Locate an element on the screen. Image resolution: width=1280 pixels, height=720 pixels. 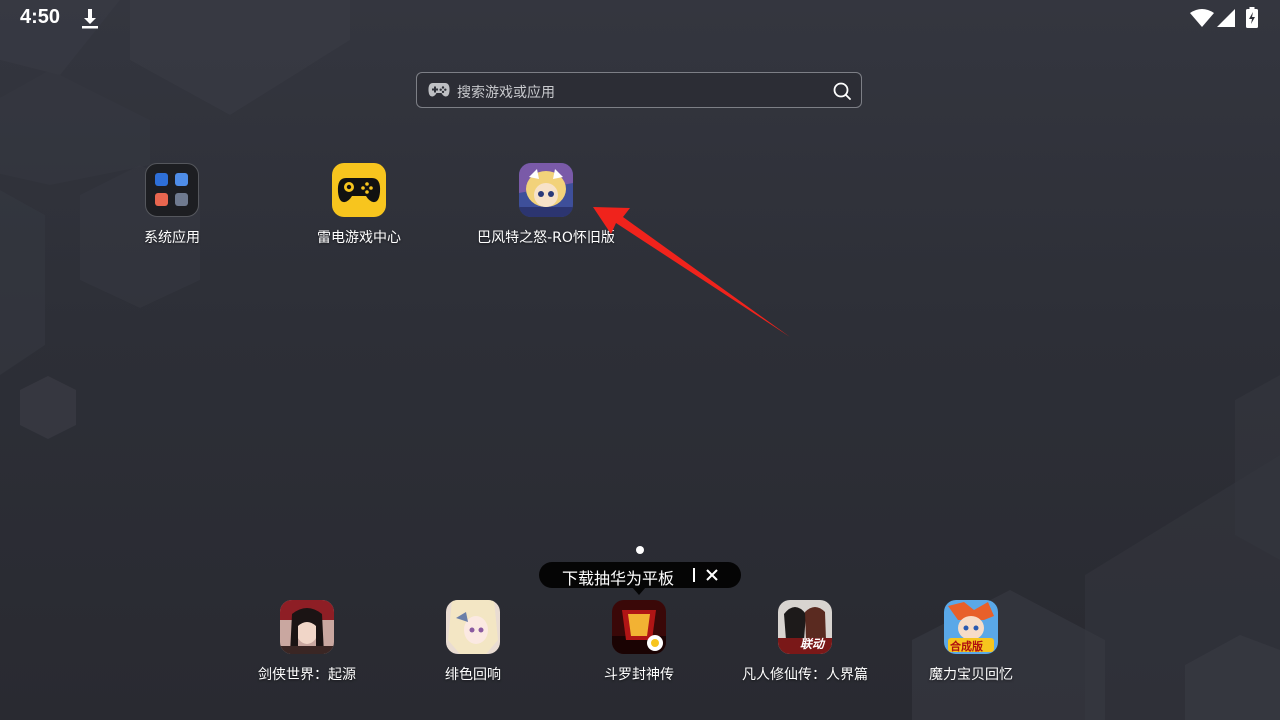
status-time: 4:50 is located at coordinates (40, 17).